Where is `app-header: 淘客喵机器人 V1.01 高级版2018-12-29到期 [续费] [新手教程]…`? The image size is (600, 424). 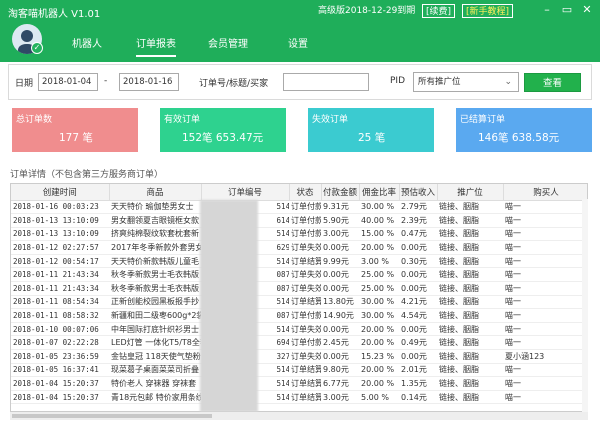 app-header: 淘客喵机器人 V1.01 高级版2018-12-29到期 [续费] [新手教程]… is located at coordinates (300, 31).